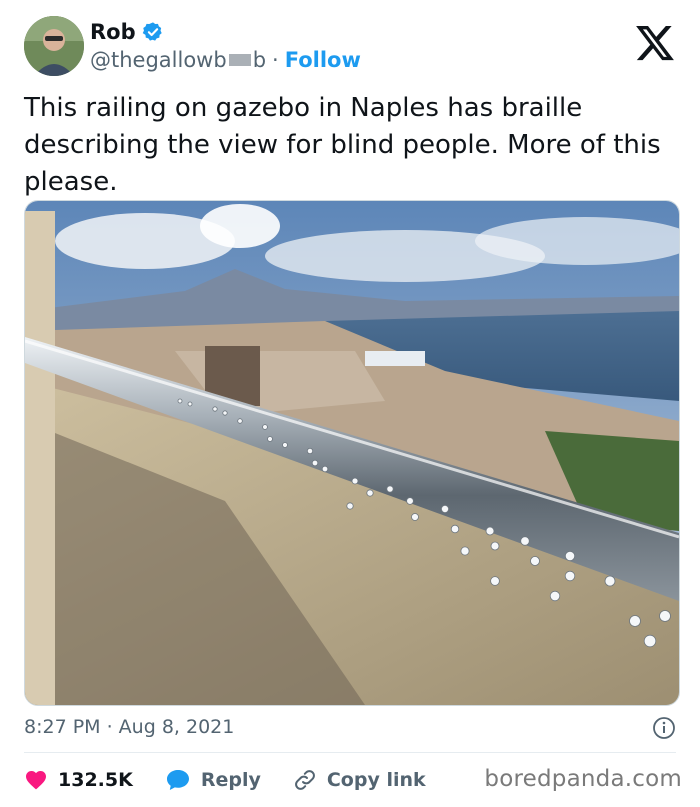  I want to click on name-row: Rob, so click(127, 32).